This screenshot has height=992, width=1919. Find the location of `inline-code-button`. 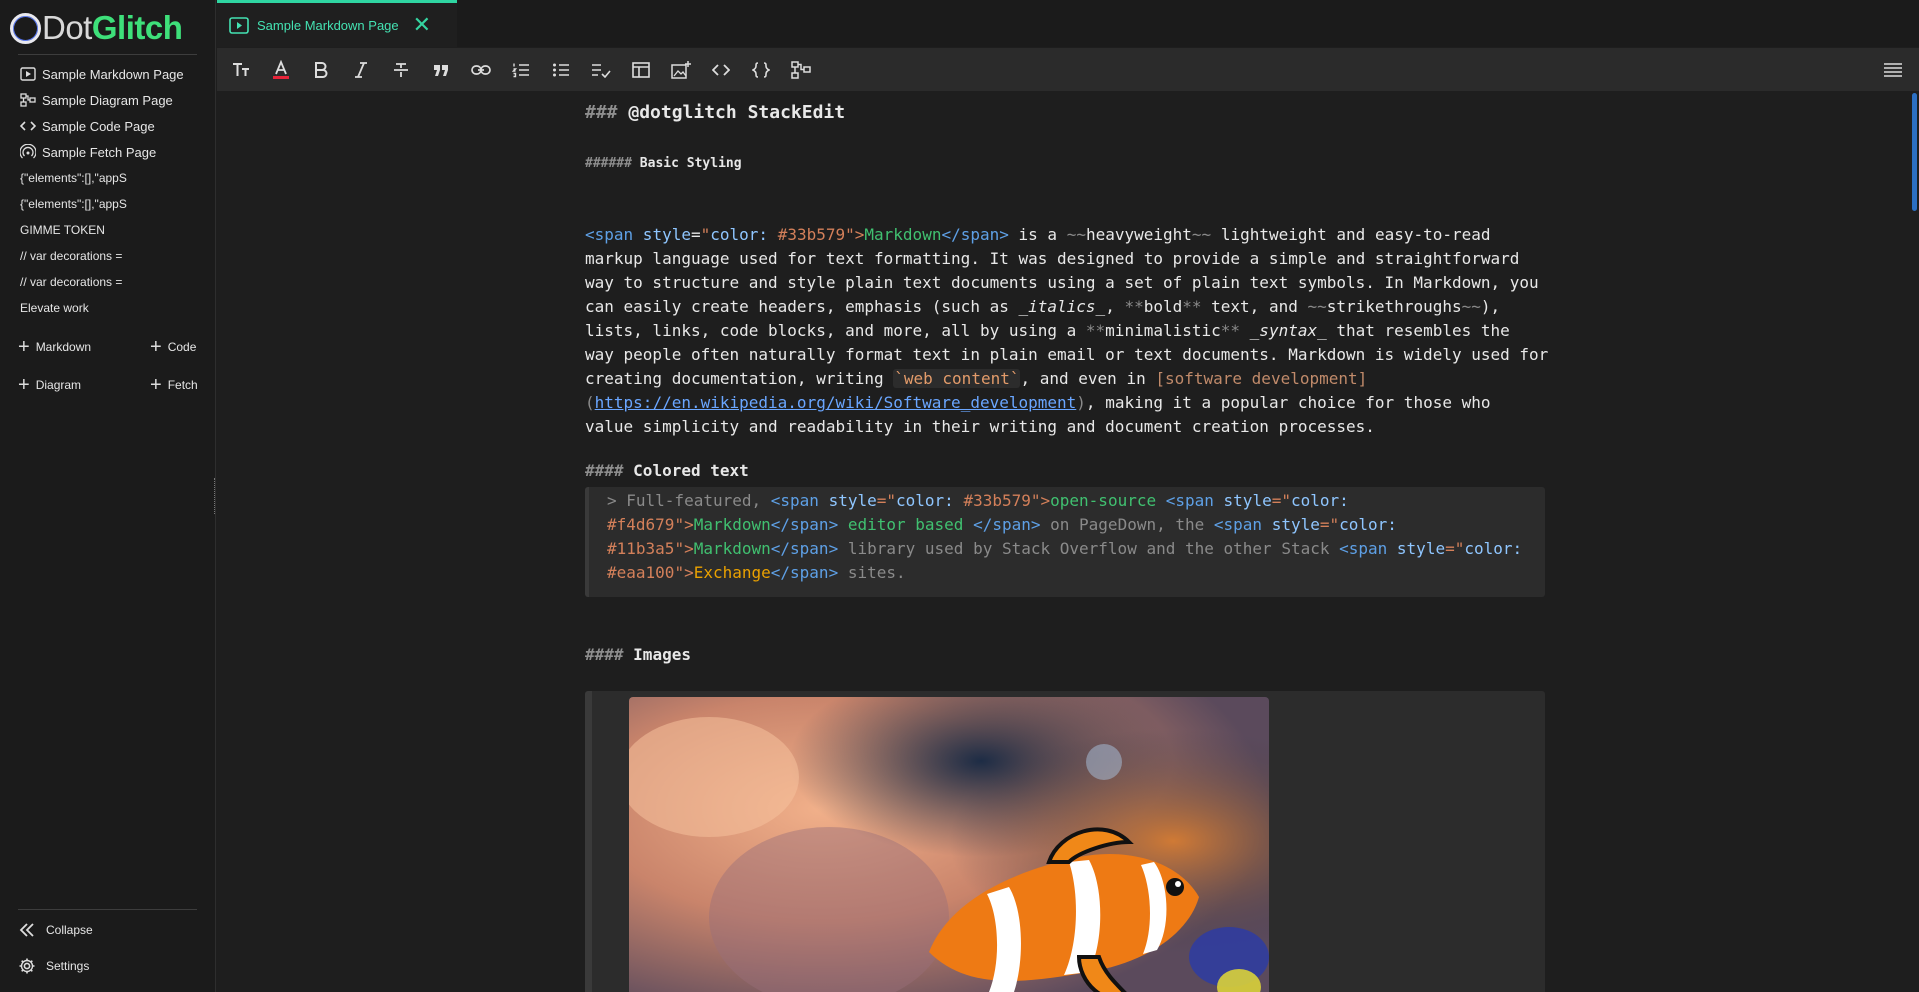

inline-code-button is located at coordinates (721, 70).